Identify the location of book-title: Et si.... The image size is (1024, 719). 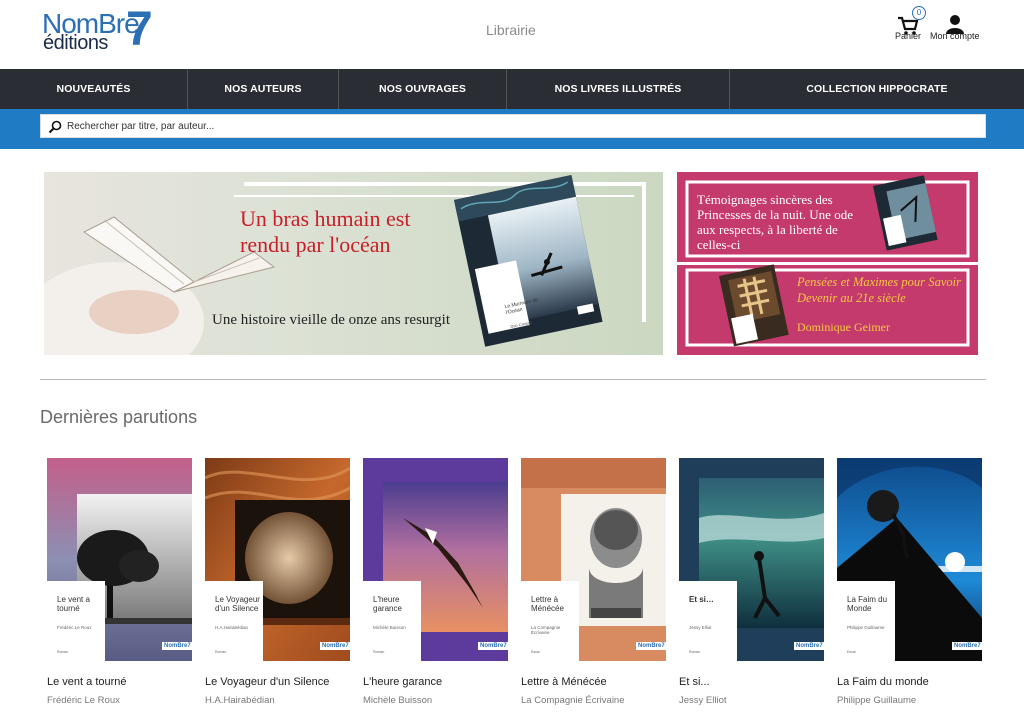
(694, 682).